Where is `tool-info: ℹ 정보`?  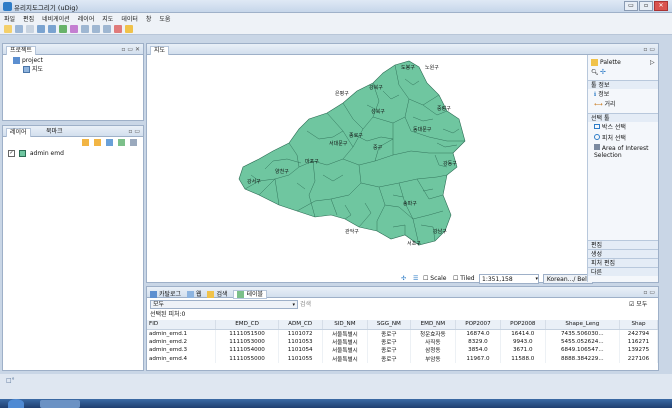
tool-info: ℹ 정보 is located at coordinates (601, 95).